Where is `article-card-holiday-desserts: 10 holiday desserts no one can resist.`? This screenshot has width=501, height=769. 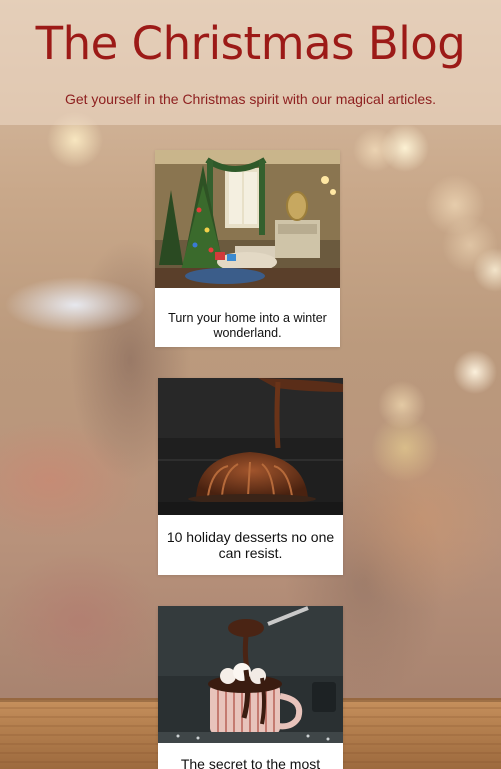
article-card-holiday-desserts: 10 holiday desserts no one can resist. is located at coordinates (250, 476).